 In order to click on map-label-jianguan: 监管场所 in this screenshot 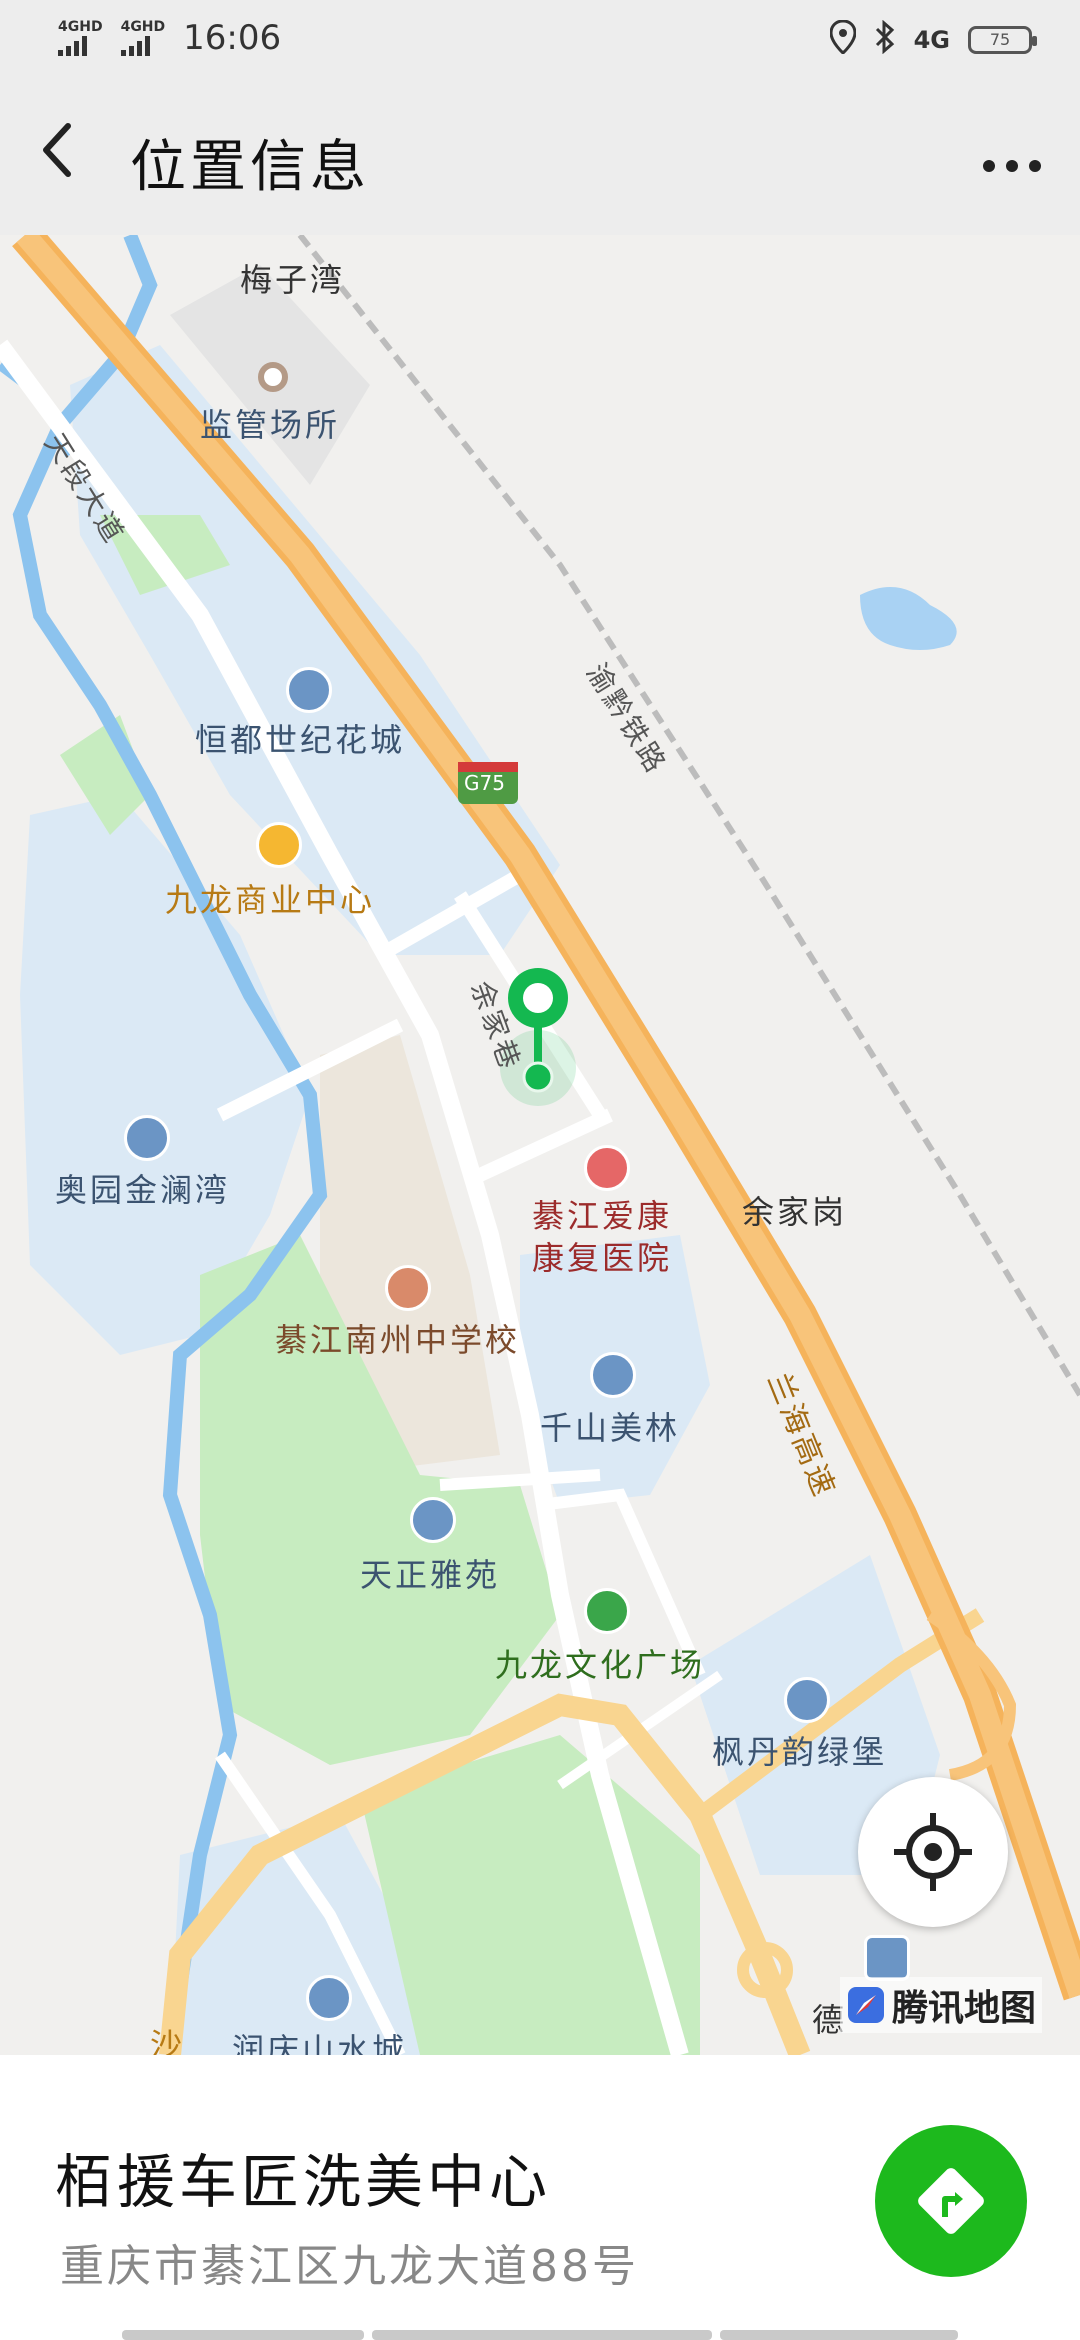, I will do `click(270, 425)`.